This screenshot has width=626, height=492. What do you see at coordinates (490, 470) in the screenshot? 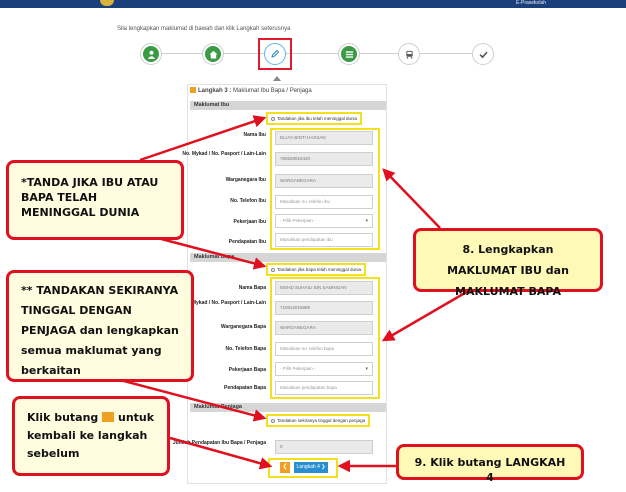
I see `callout-next-text: 9. Klik butang LANGKAH 4` at bounding box center [490, 470].